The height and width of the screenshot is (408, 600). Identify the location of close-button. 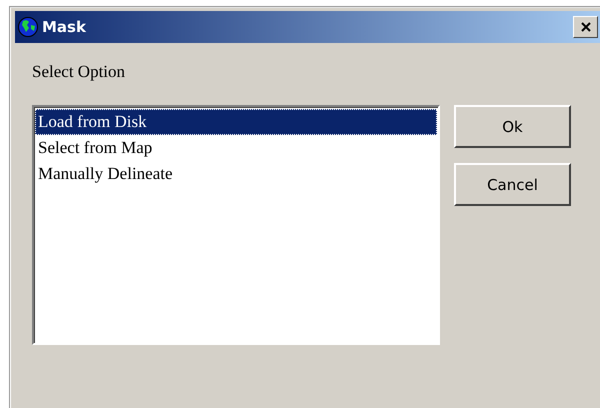
(585, 27).